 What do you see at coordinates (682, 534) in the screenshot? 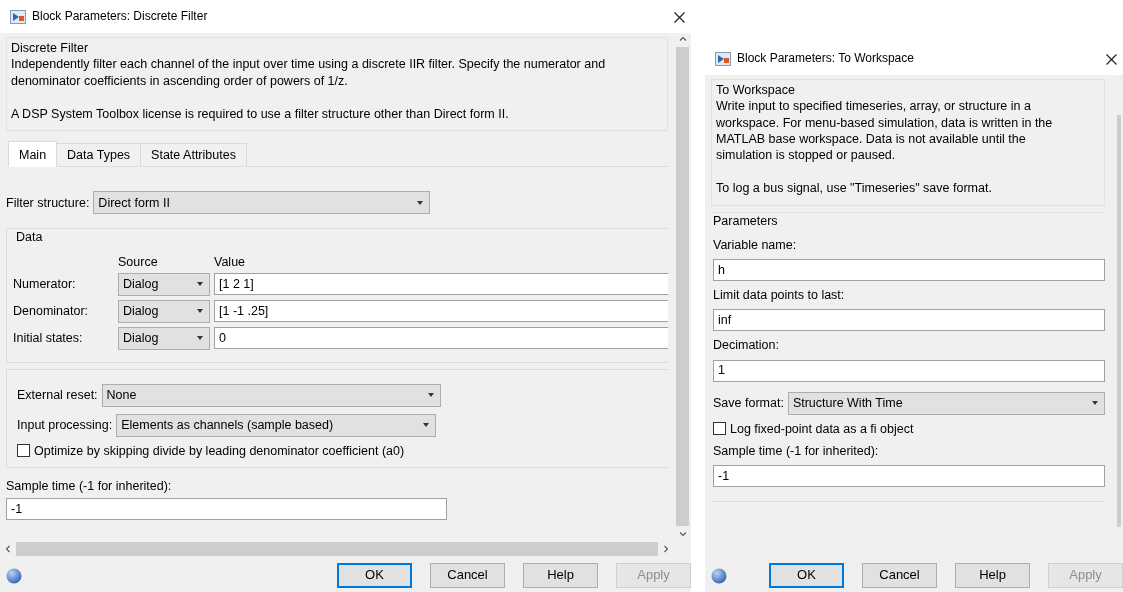
I see `scroll-down-icon` at bounding box center [682, 534].